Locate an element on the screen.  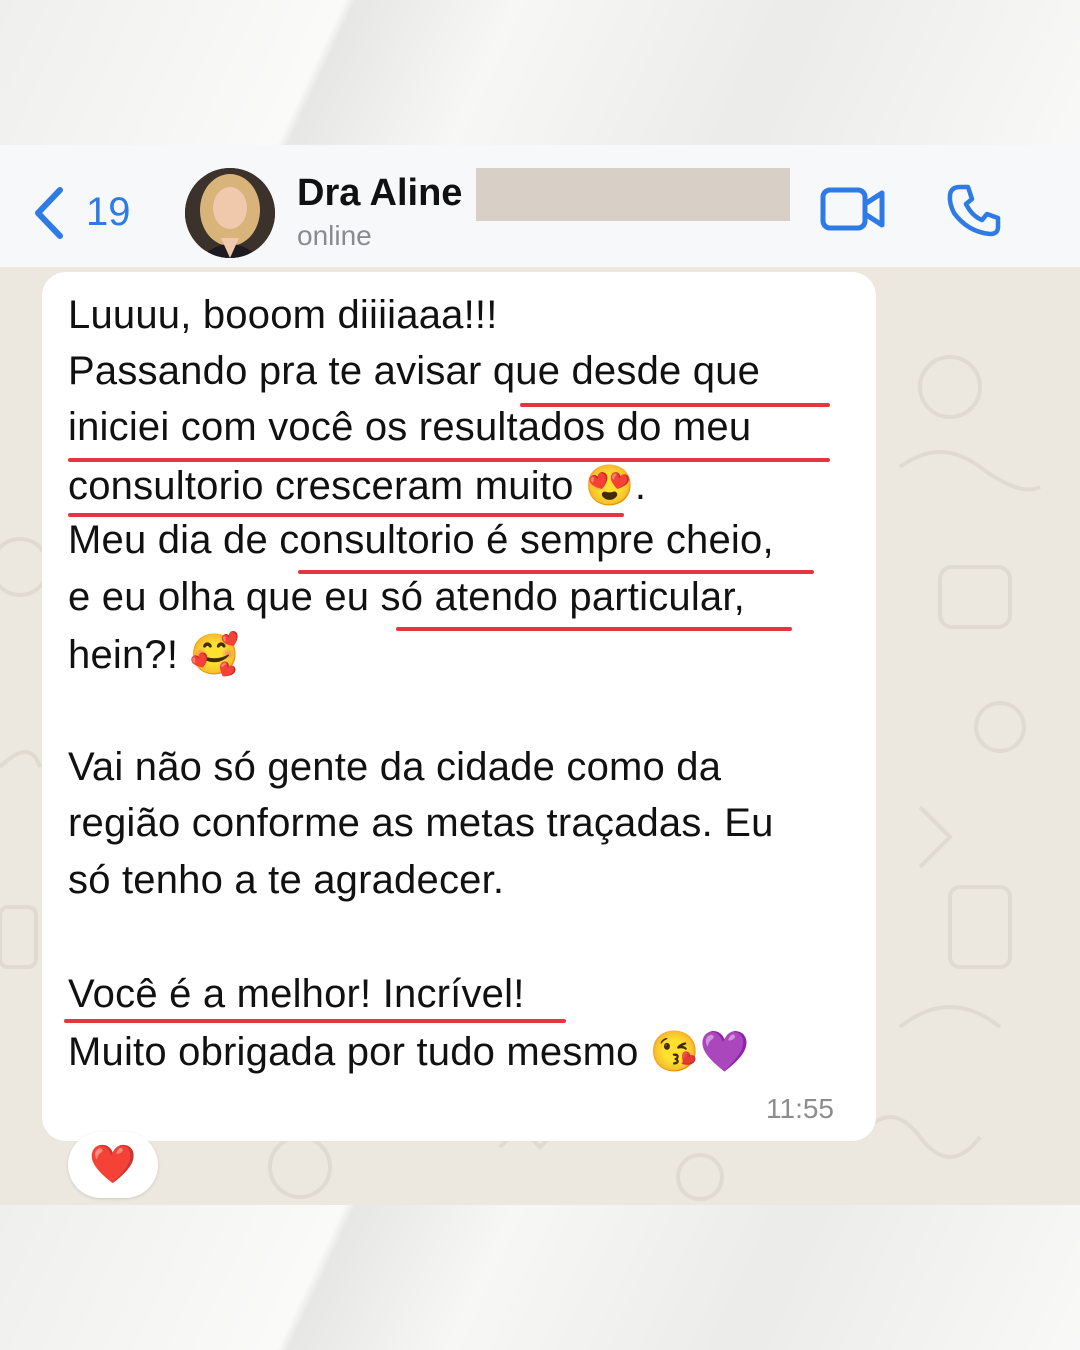
redacted-surname-block is located at coordinates (633, 194).